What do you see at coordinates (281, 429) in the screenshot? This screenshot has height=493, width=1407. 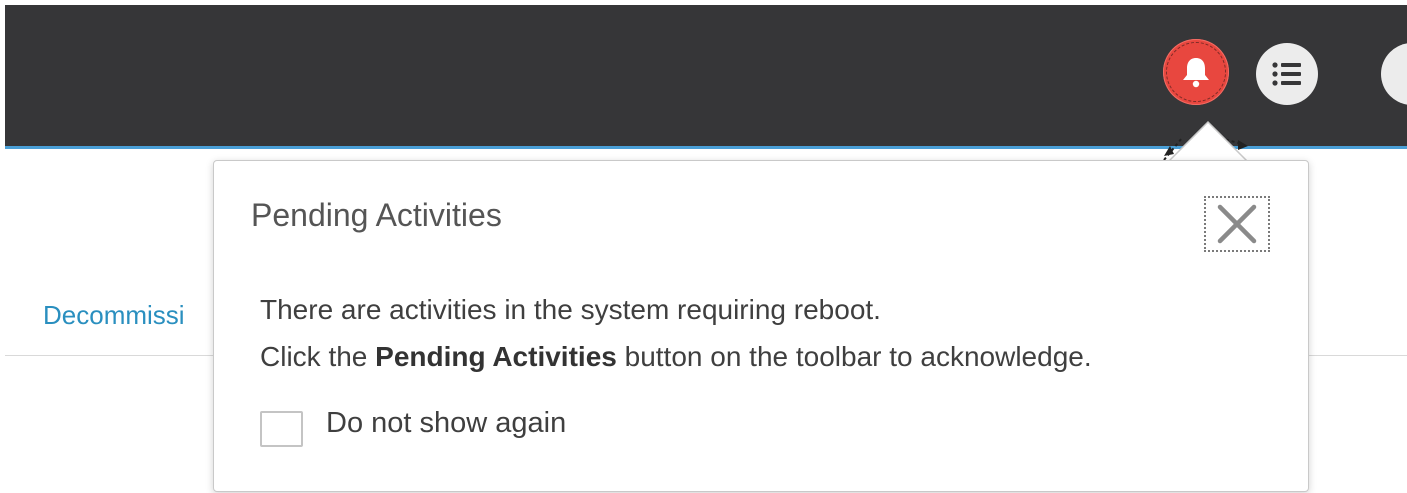 I see `do-not-show-again-checkbox` at bounding box center [281, 429].